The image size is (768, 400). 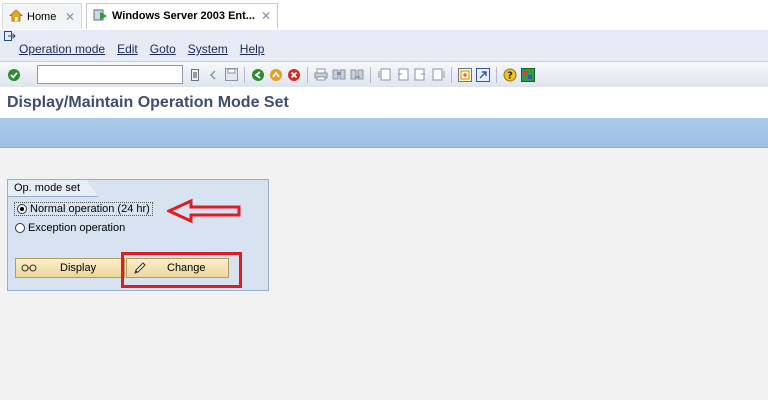 What do you see at coordinates (208, 49) in the screenshot?
I see `menu-system: System` at bounding box center [208, 49].